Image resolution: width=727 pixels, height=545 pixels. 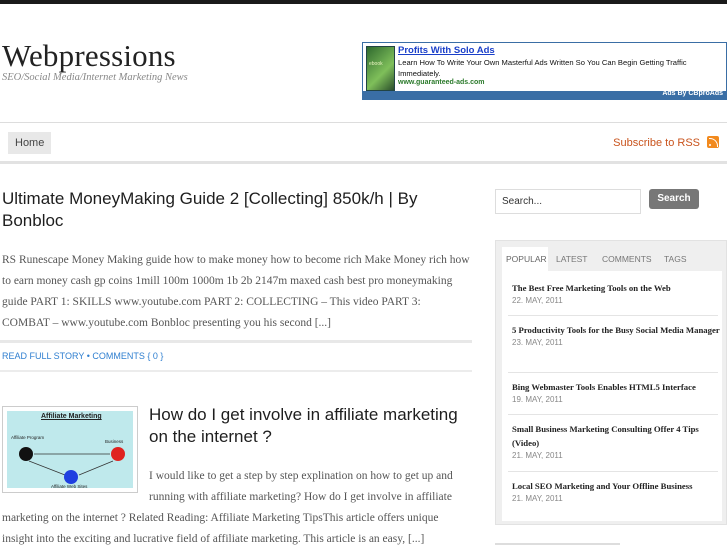 What do you see at coordinates (616, 288) in the screenshot?
I see `popular-post-title: The Best Free Marketing Tools on the Web` at bounding box center [616, 288].